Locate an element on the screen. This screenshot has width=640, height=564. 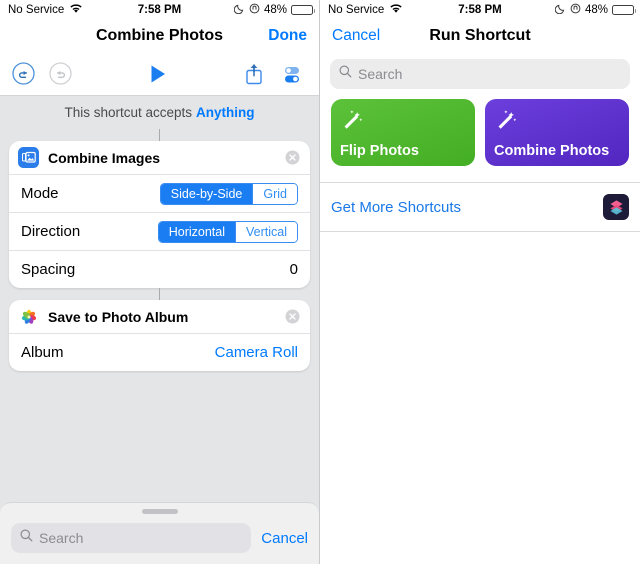
action-title: Save to Photo Album is located at coordinates (118, 316).